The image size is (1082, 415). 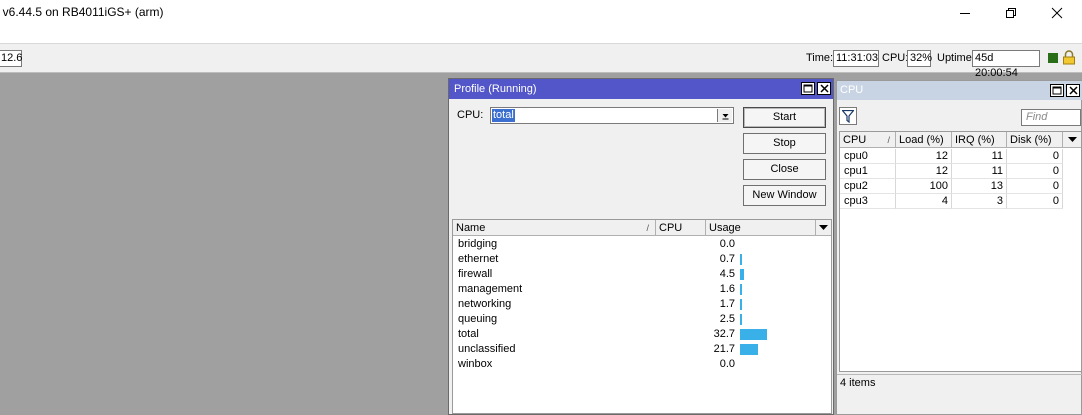 What do you see at coordinates (1057, 13) in the screenshot?
I see `close-window-button` at bounding box center [1057, 13].